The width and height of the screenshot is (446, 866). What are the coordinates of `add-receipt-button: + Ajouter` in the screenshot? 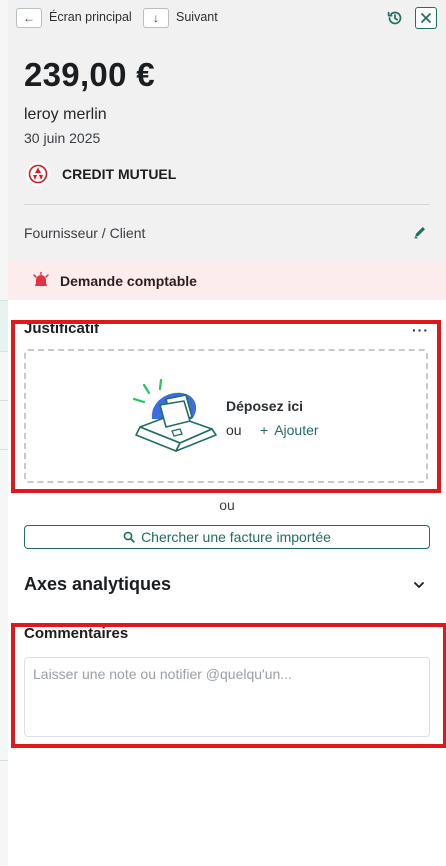 It's located at (289, 430).